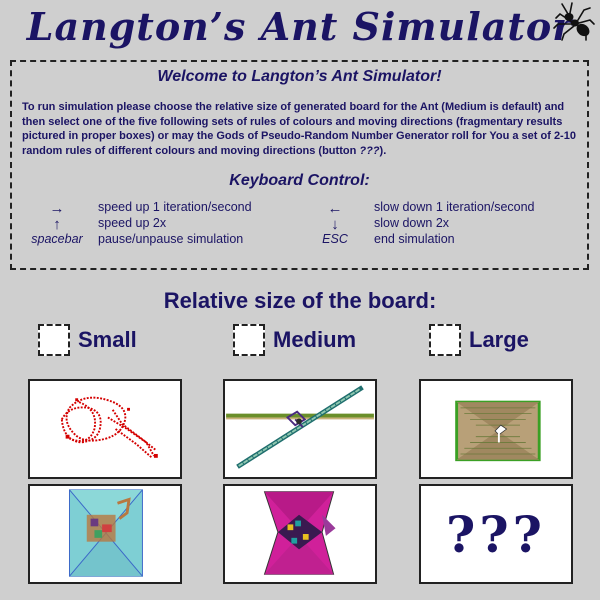 The height and width of the screenshot is (600, 600). I want to click on rule-set-3-button, so click(496, 429).